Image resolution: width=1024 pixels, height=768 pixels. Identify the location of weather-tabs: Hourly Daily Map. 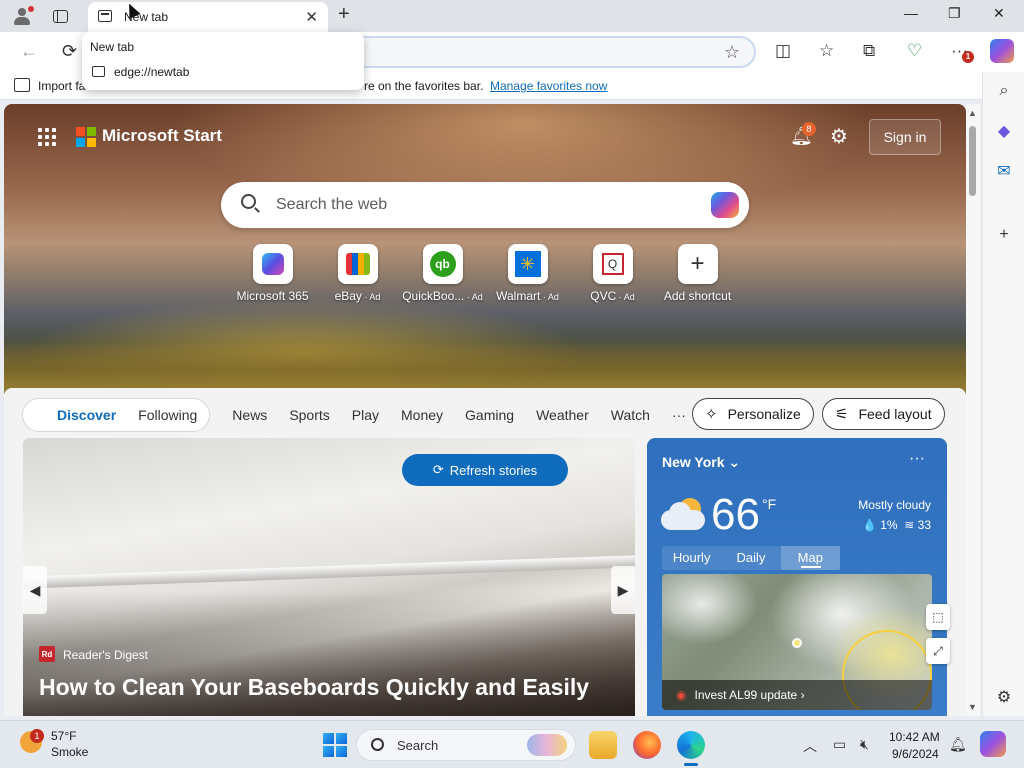
(751, 558).